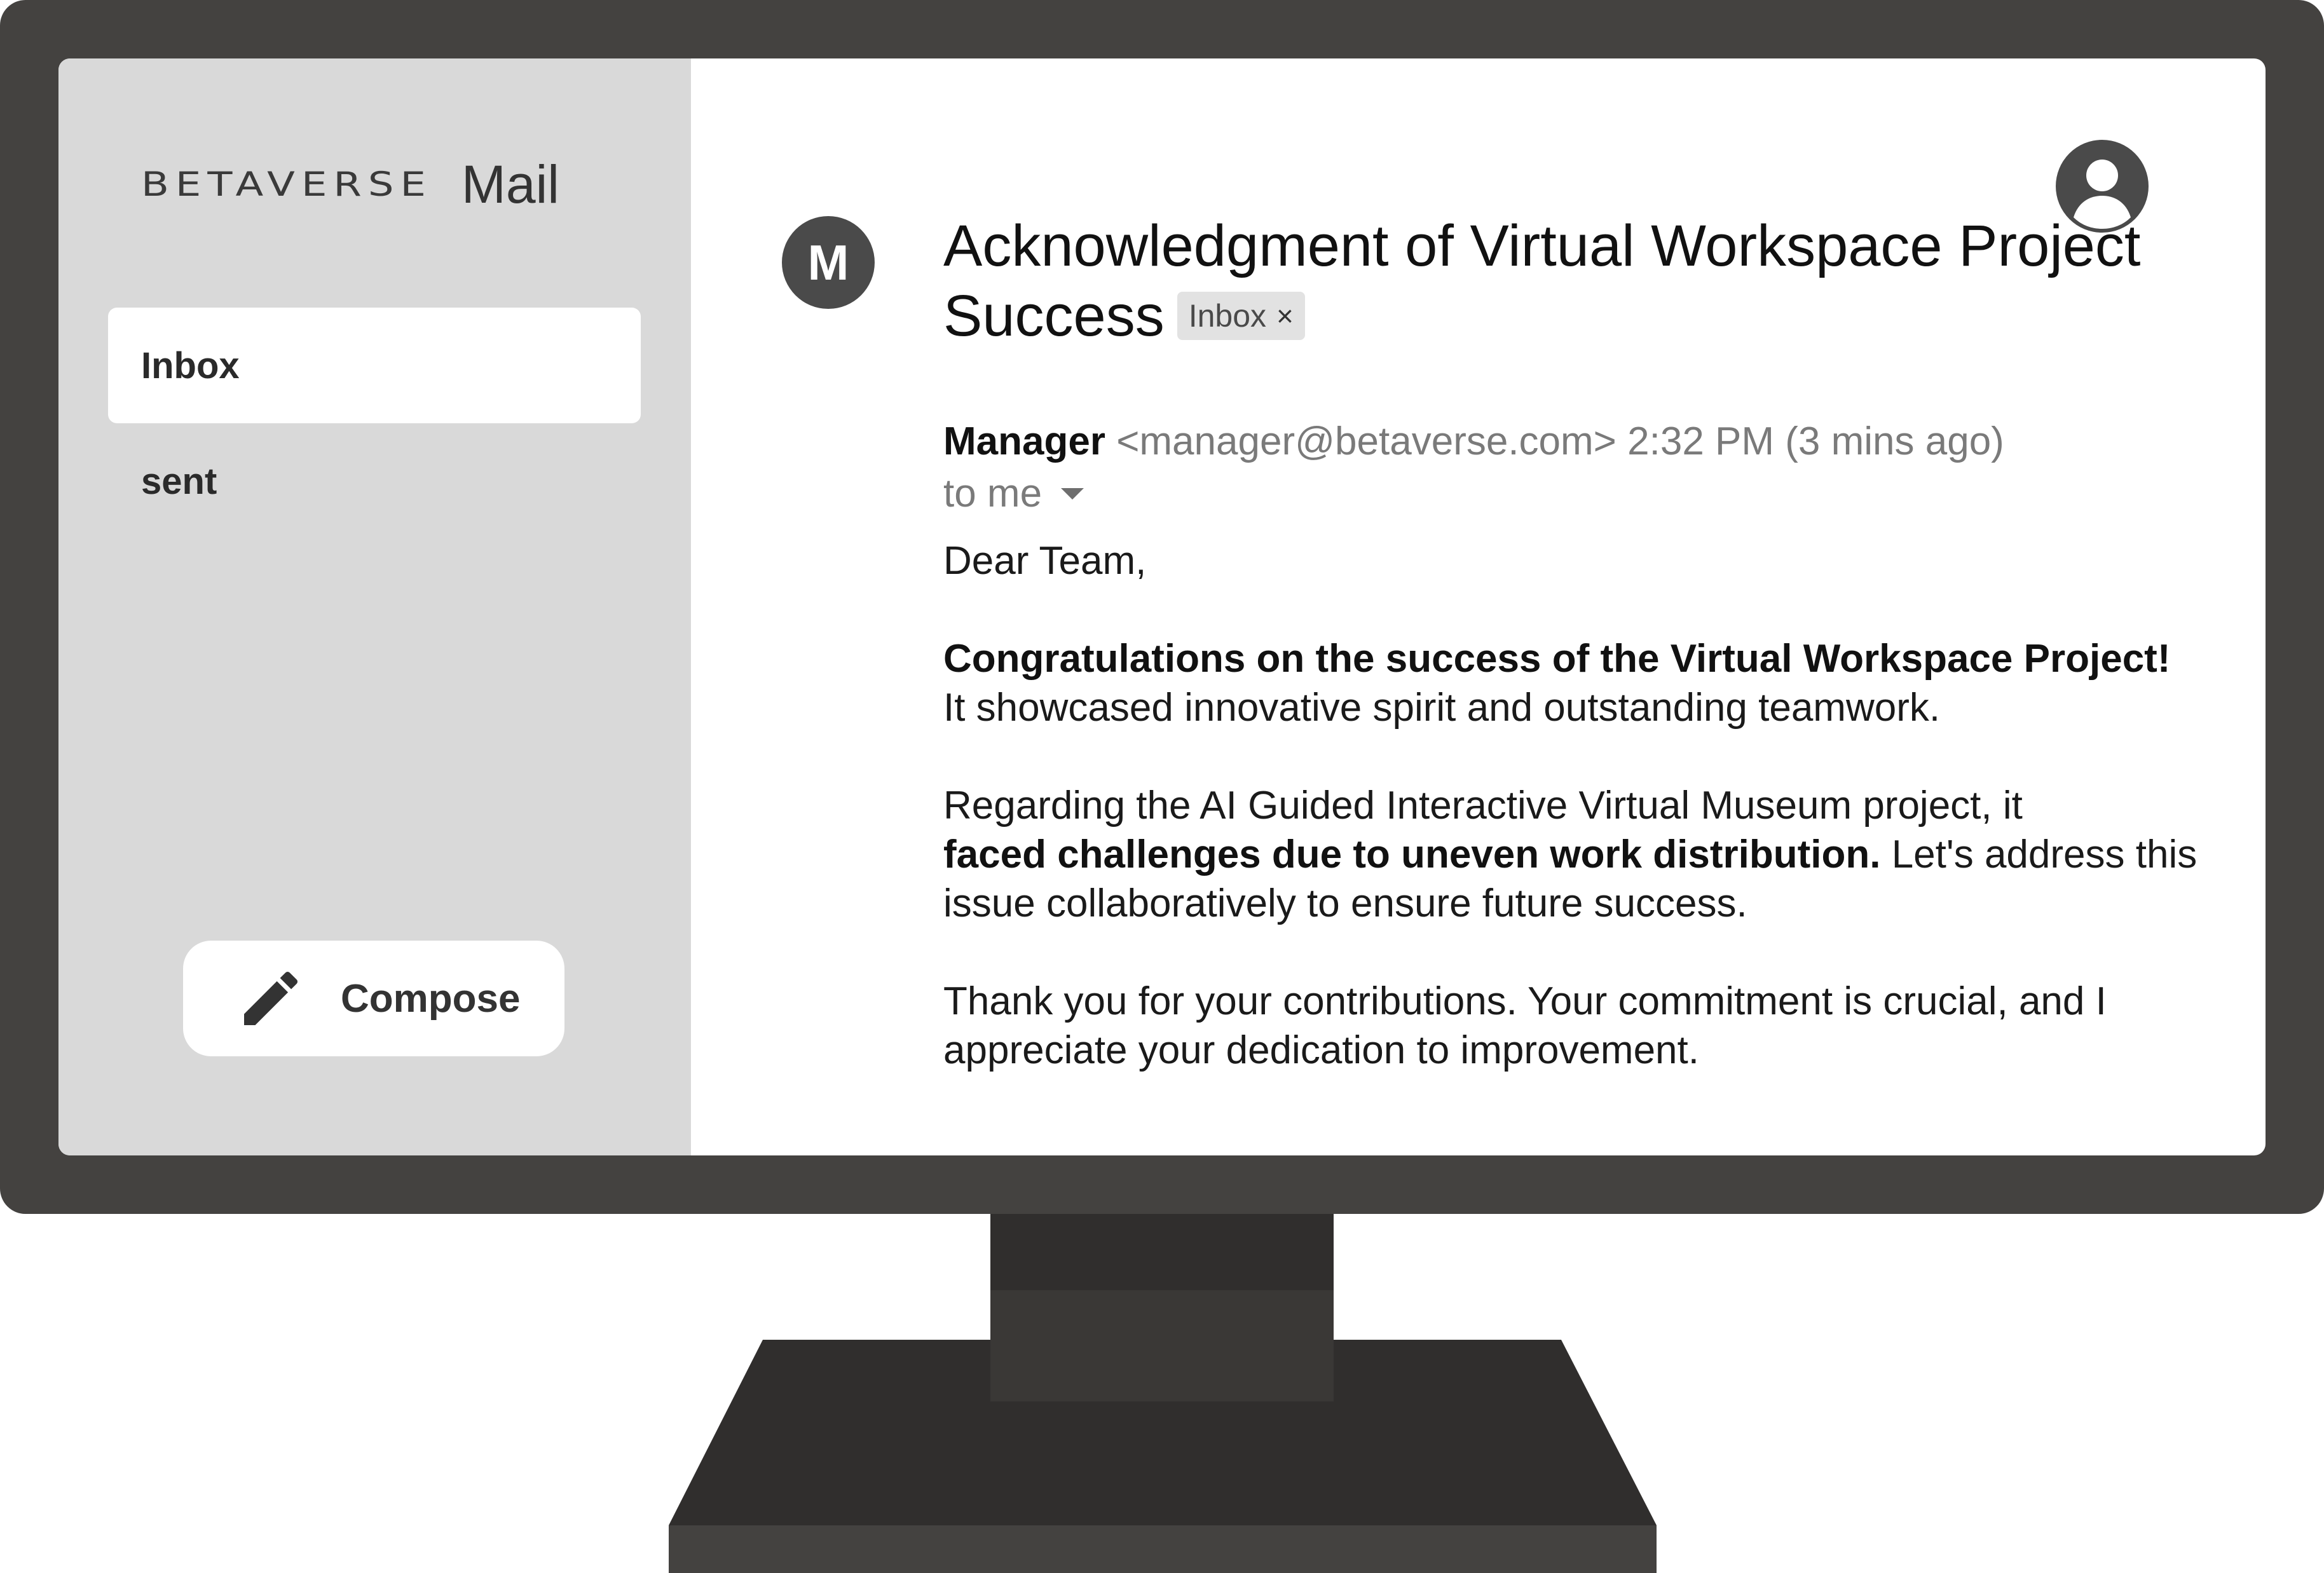 The height and width of the screenshot is (1573, 2324). I want to click on sidebar-item-inbox: Inbox, so click(374, 365).